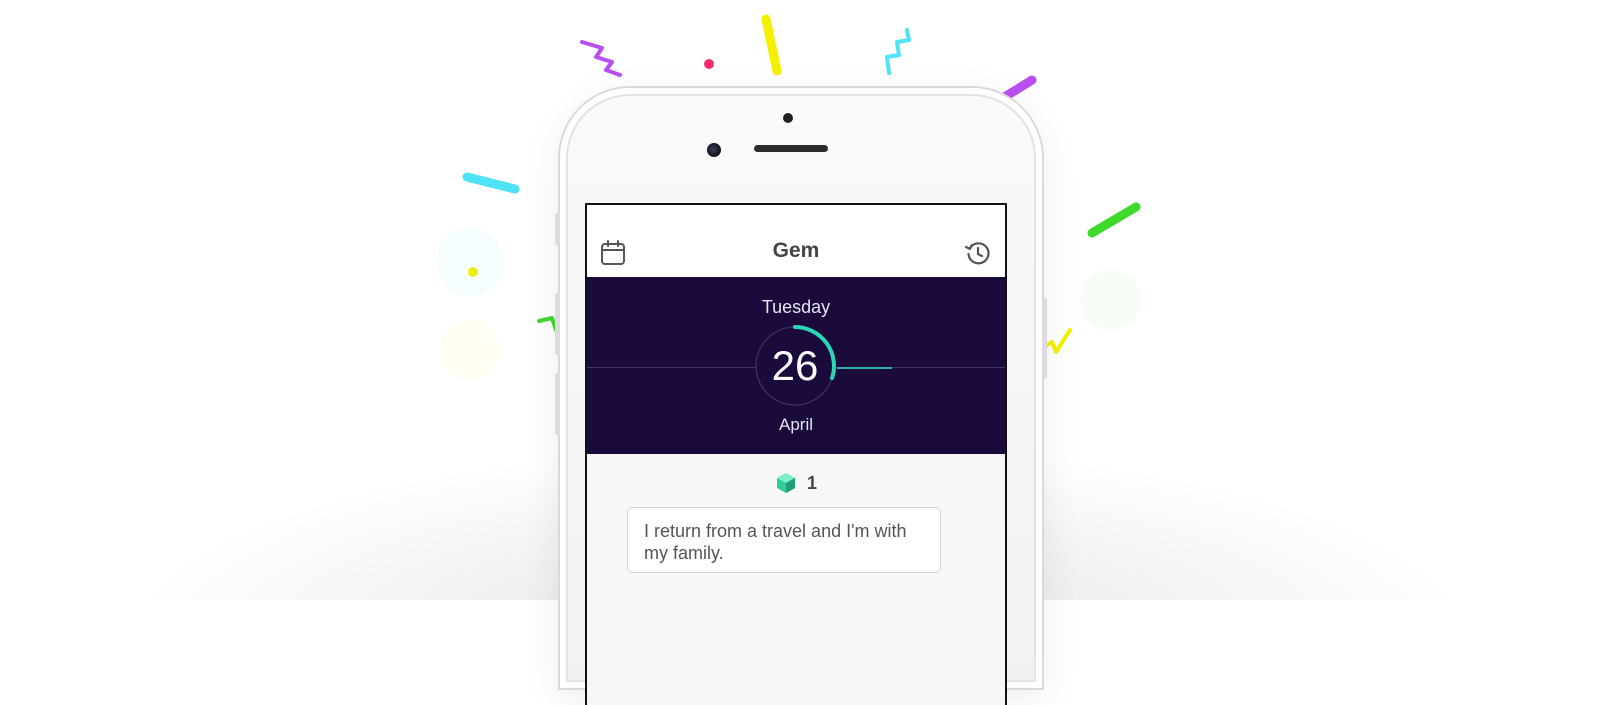 The height and width of the screenshot is (705, 1600). I want to click on phone-volume-down, so click(557, 404).